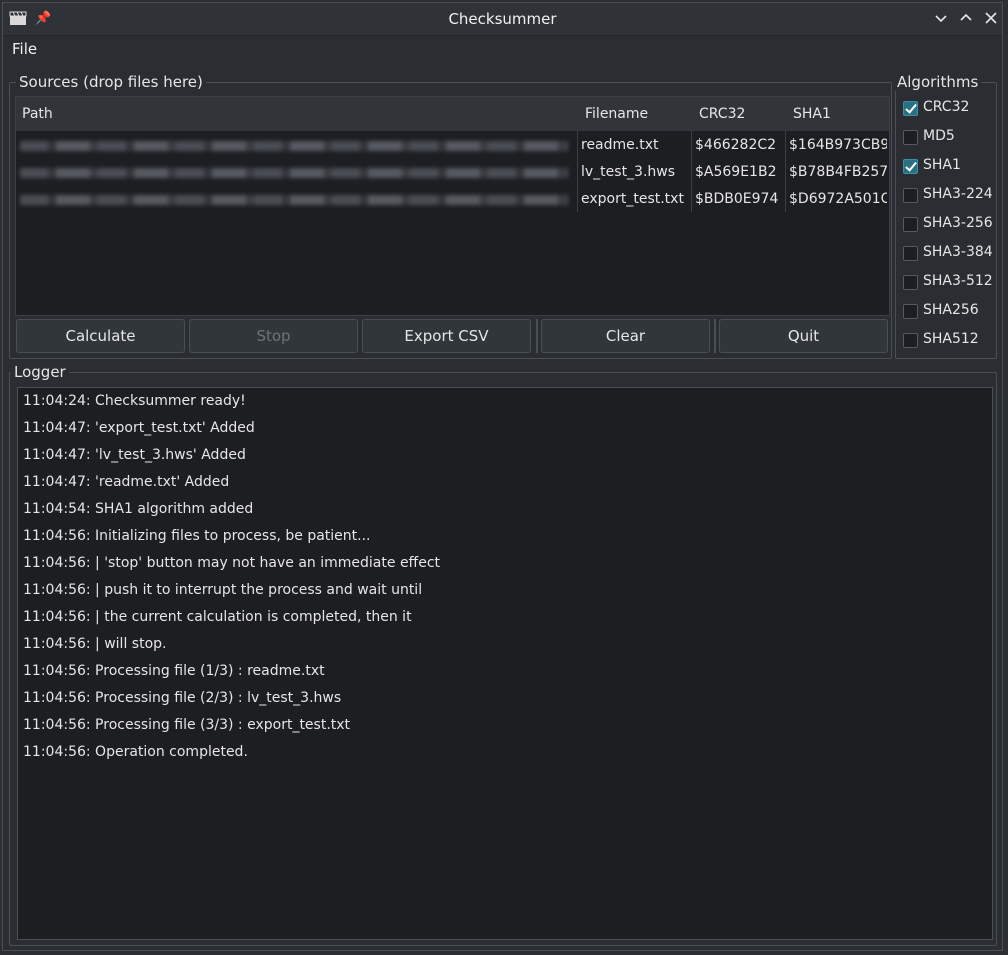 This screenshot has width=1008, height=955. Describe the element at coordinates (138, 509) in the screenshot. I see `log-line: 11:04:54: SHA1 algorithm added` at that location.